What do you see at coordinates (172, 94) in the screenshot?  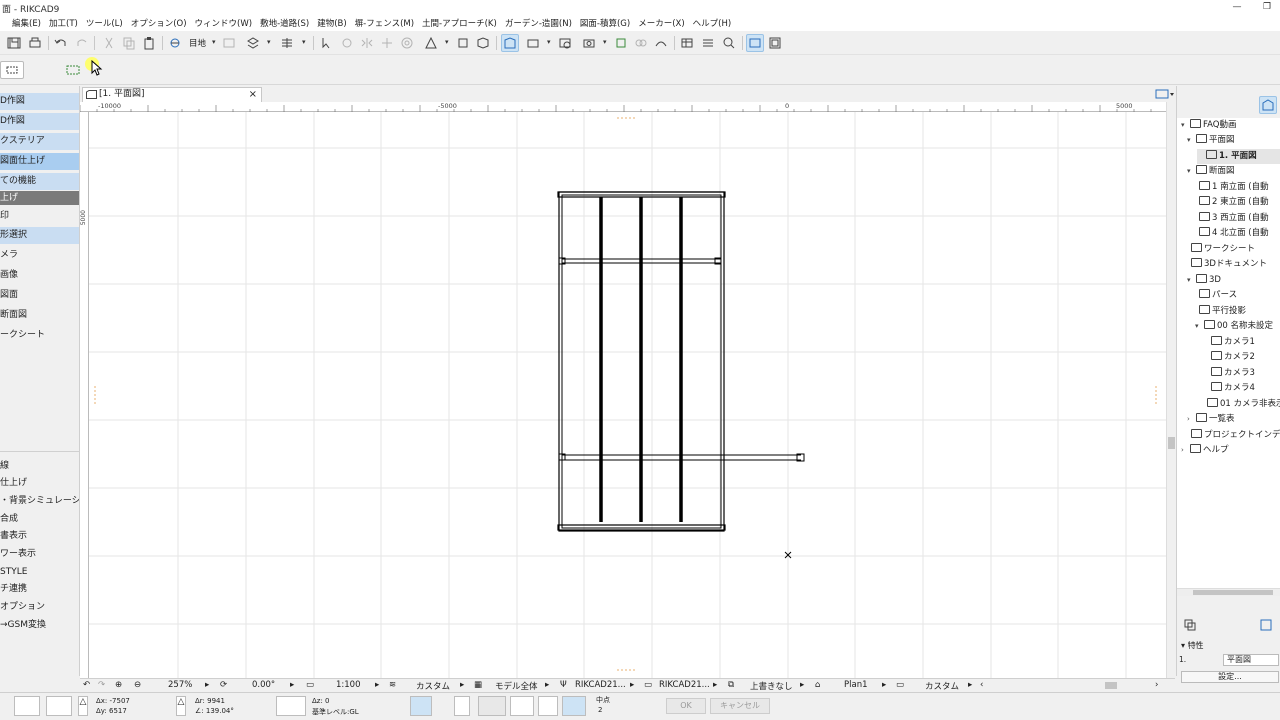 I see `tab-floor-plan: [1. 平面図] ×` at bounding box center [172, 94].